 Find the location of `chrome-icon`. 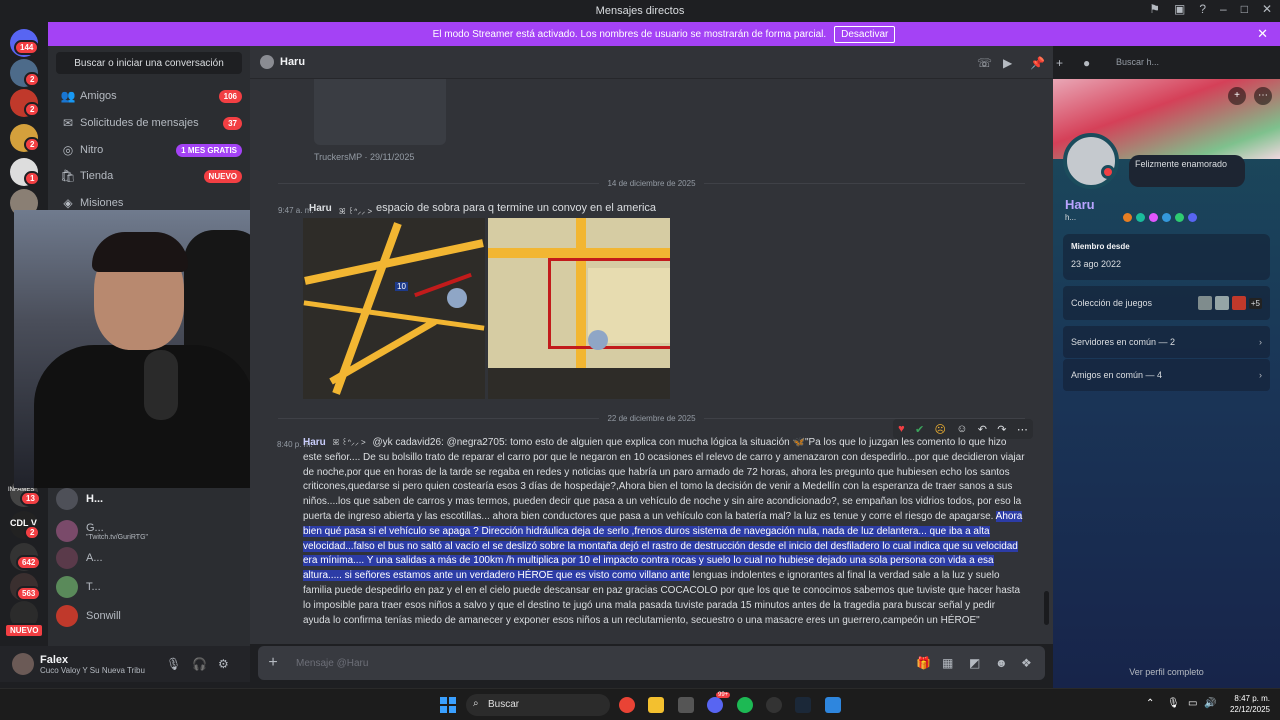

chrome-icon is located at coordinates (627, 705).